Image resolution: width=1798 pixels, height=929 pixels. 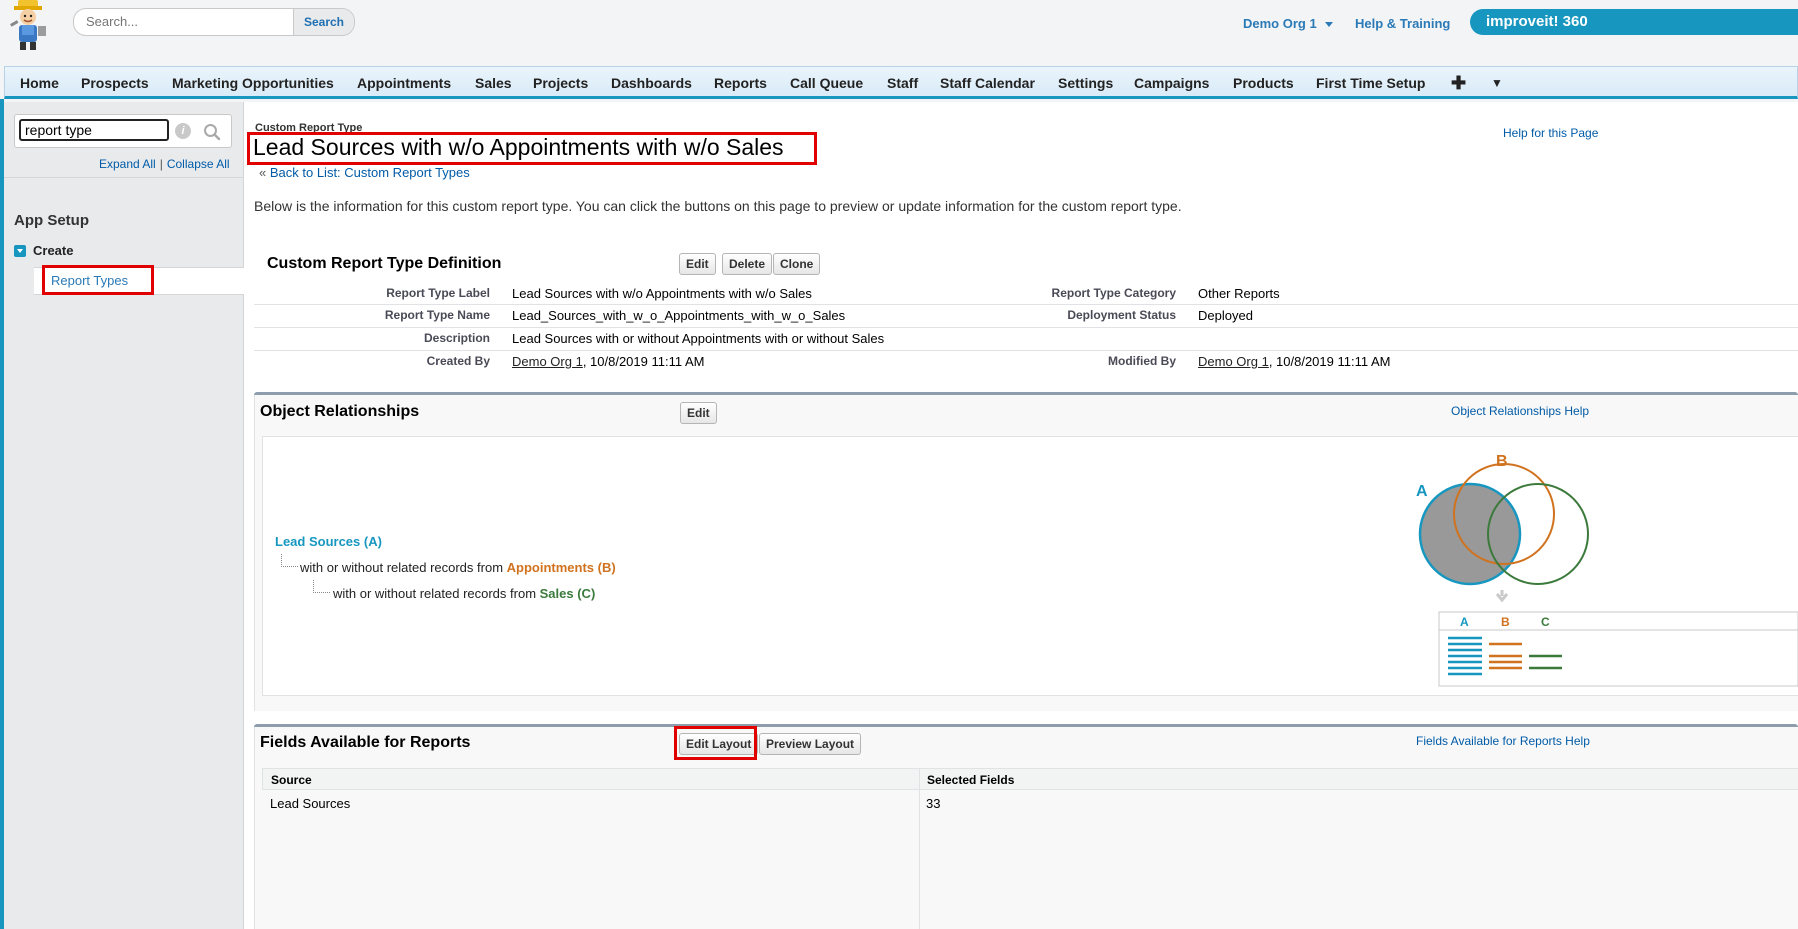 I want to click on tab-appointments: Appointments, so click(x=404, y=82).